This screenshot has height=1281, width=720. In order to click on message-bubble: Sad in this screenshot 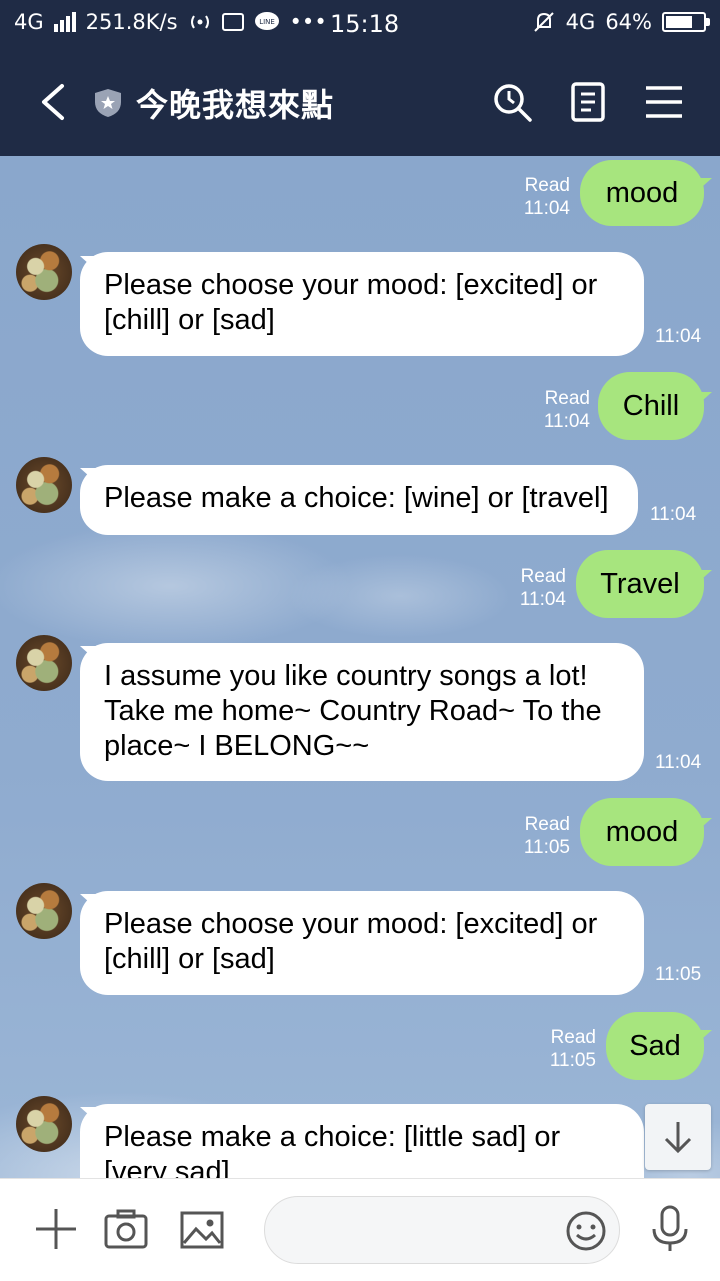, I will do `click(655, 1046)`.